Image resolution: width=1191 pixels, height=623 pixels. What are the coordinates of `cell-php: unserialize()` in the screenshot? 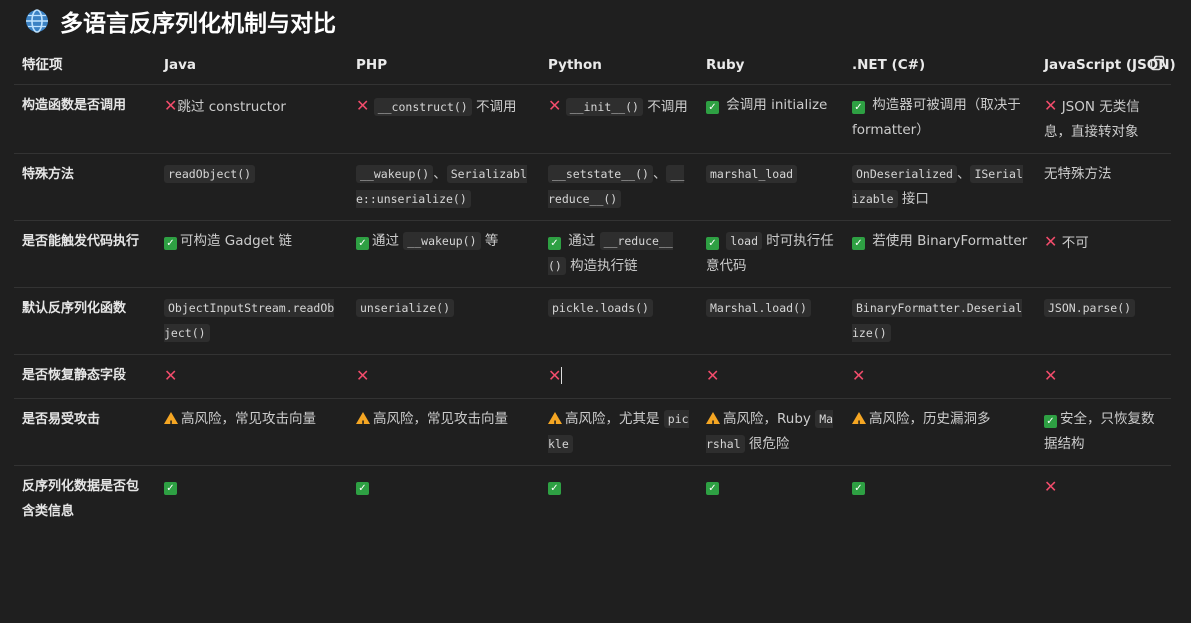 It's located at (444, 321).